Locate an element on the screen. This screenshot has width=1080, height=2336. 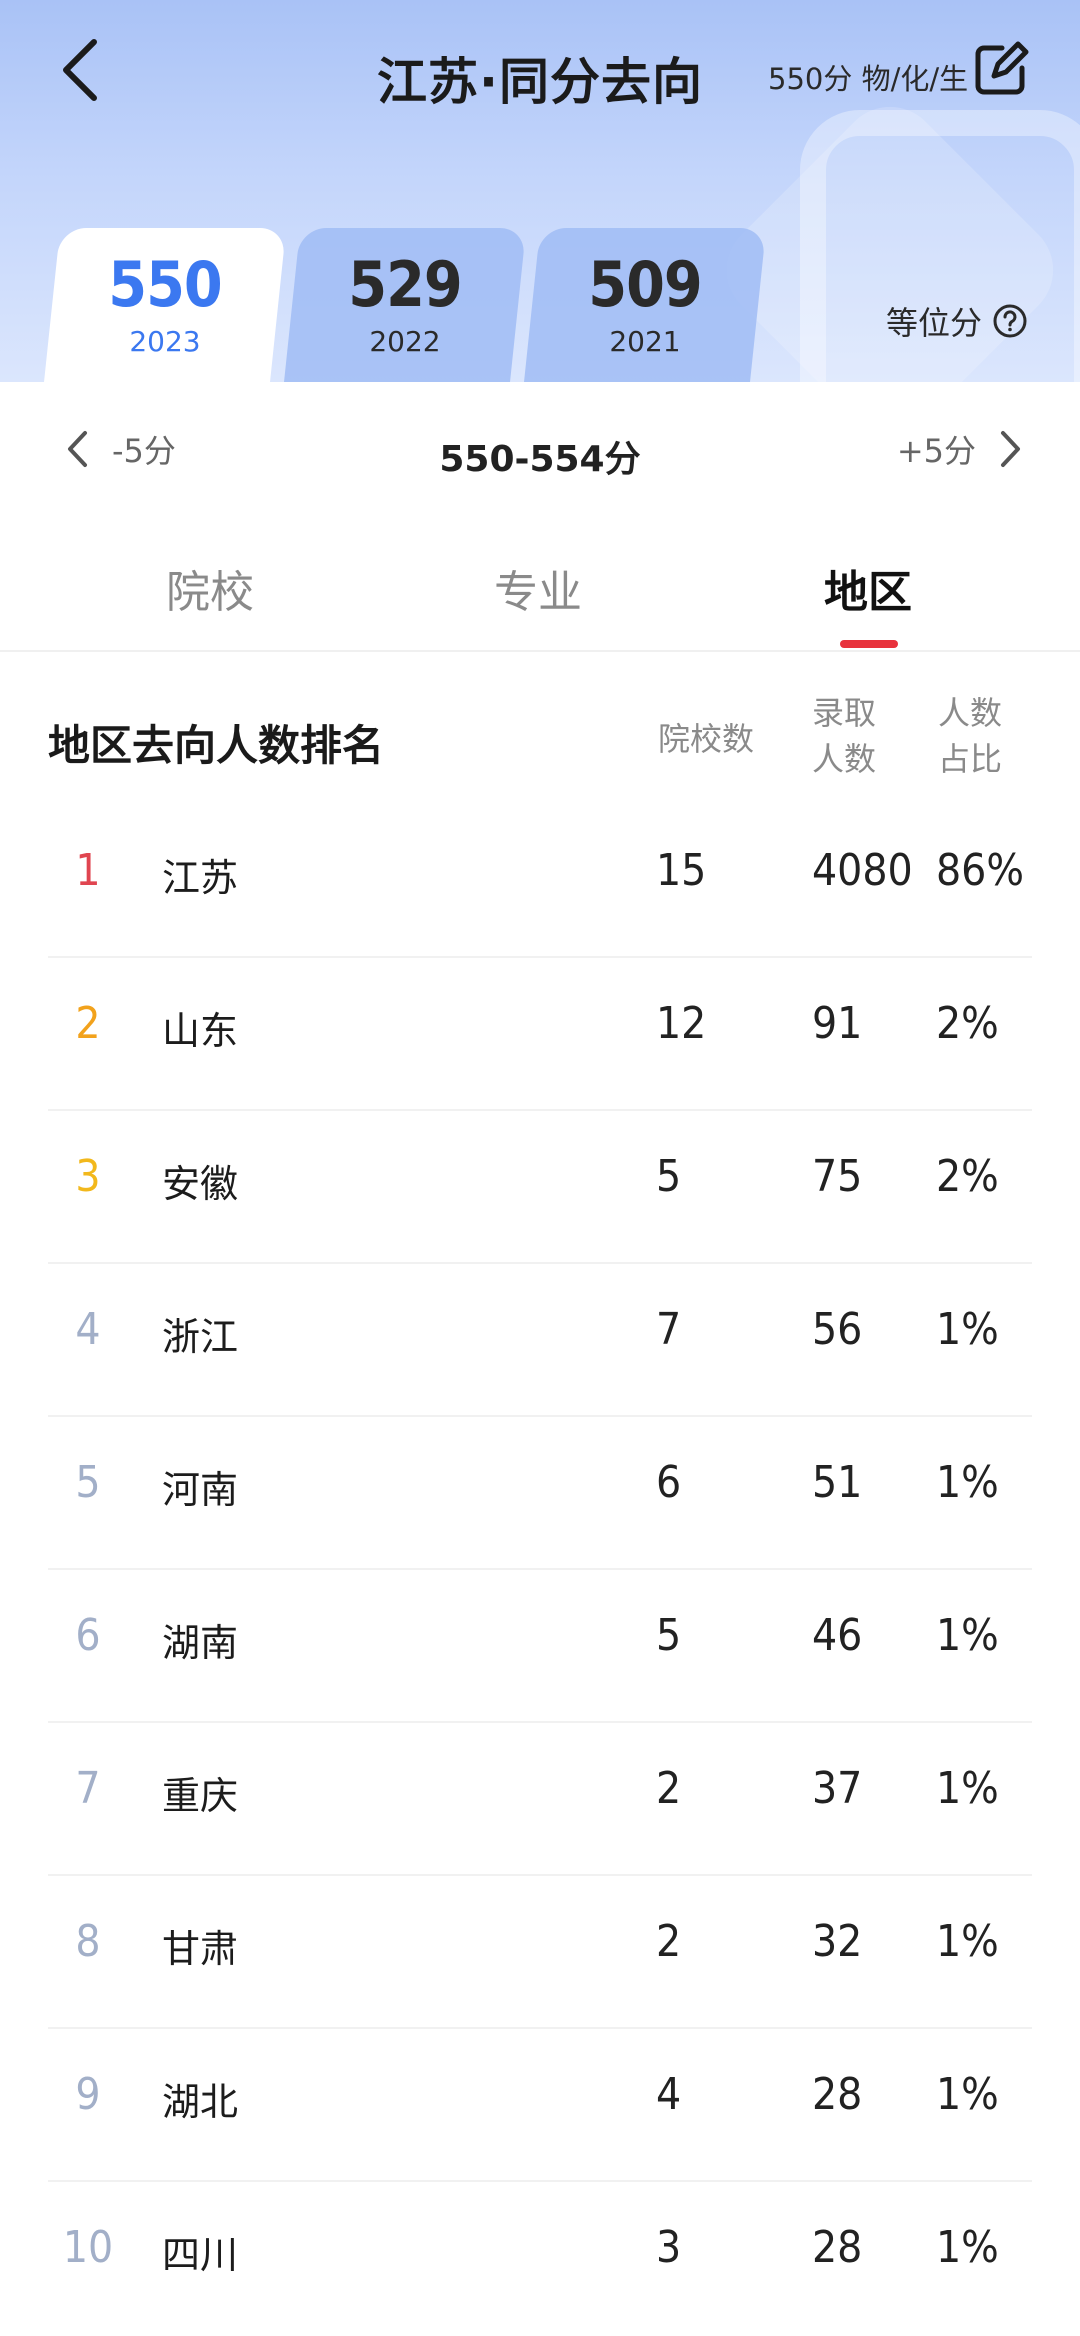
score-info: 550分 物/化/生 is located at coordinates (868, 79).